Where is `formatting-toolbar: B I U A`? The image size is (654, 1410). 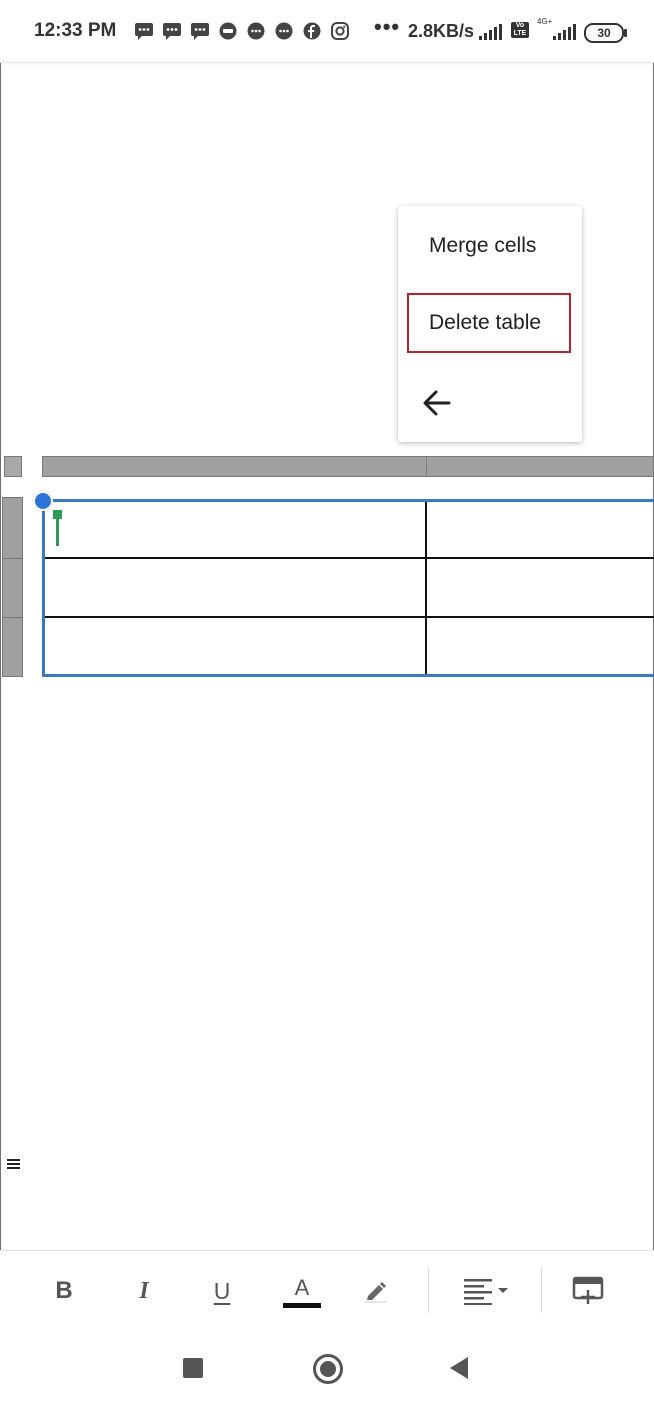 formatting-toolbar: B I U A is located at coordinates (327, 1291).